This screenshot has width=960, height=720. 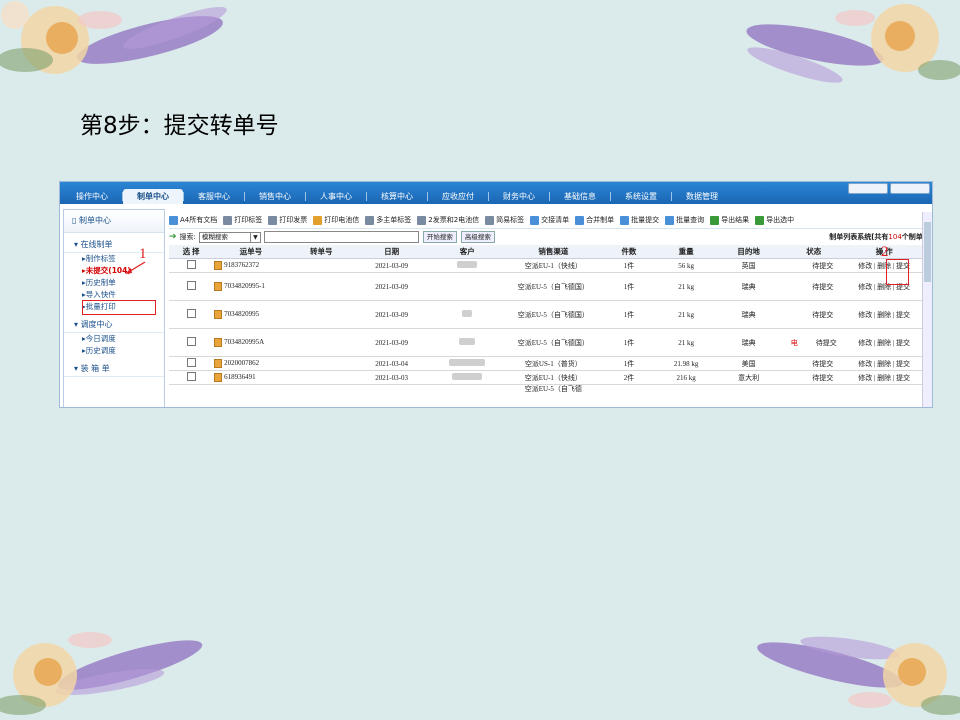 I want to click on sidebar-item: ▸历史调度, so click(x=114, y=351).